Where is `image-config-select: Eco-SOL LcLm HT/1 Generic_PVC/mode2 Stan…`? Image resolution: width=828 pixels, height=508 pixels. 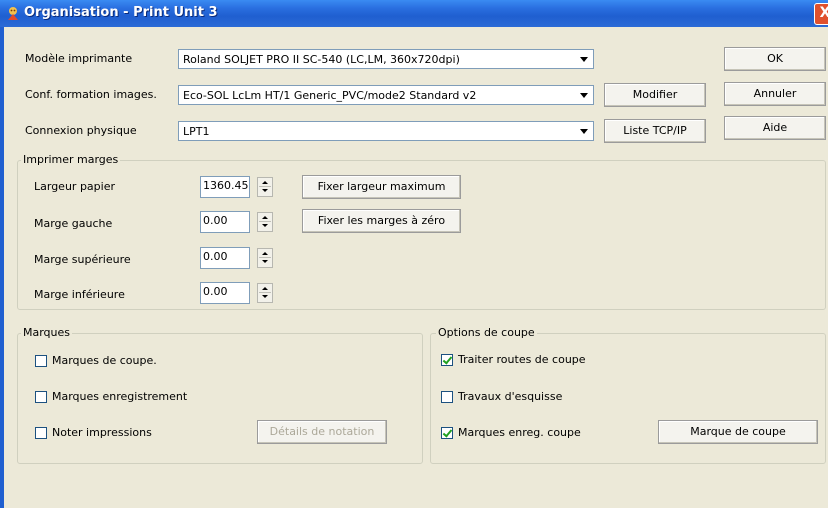 image-config-select: Eco-SOL LcLm HT/1 Generic_PVC/mode2 Stan… is located at coordinates (386, 95).